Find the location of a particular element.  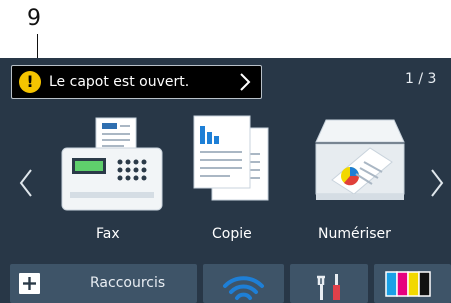

page-indicator: 1 / 3 is located at coordinates (421, 79).